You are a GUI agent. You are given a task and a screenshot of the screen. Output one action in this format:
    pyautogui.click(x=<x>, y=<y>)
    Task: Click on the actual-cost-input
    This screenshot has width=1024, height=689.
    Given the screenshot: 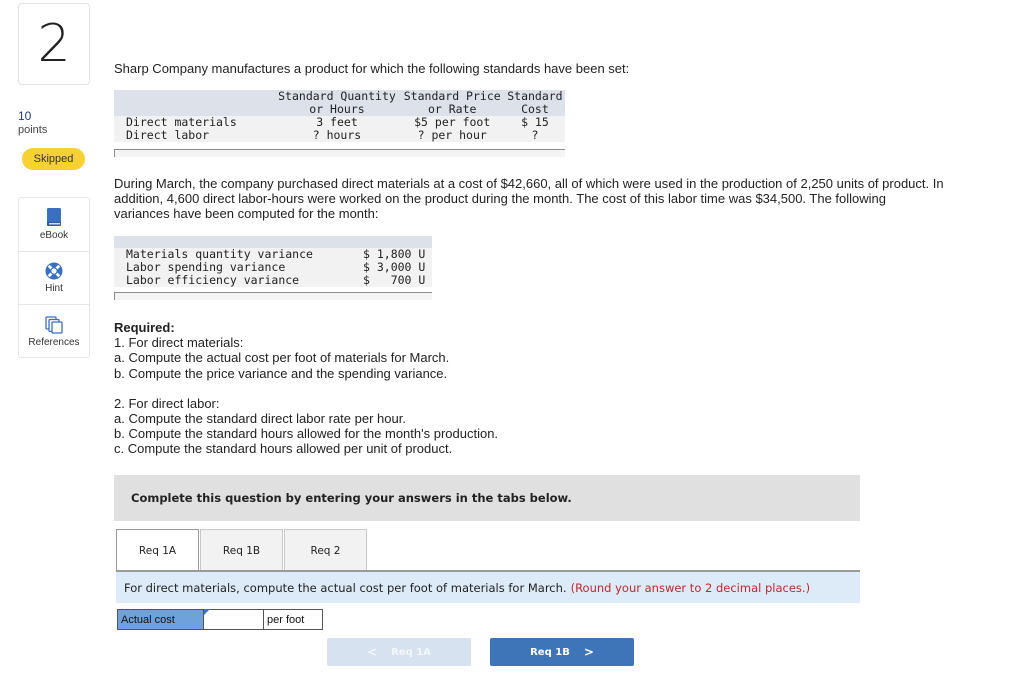 What is the action you would take?
    pyautogui.click(x=234, y=619)
    